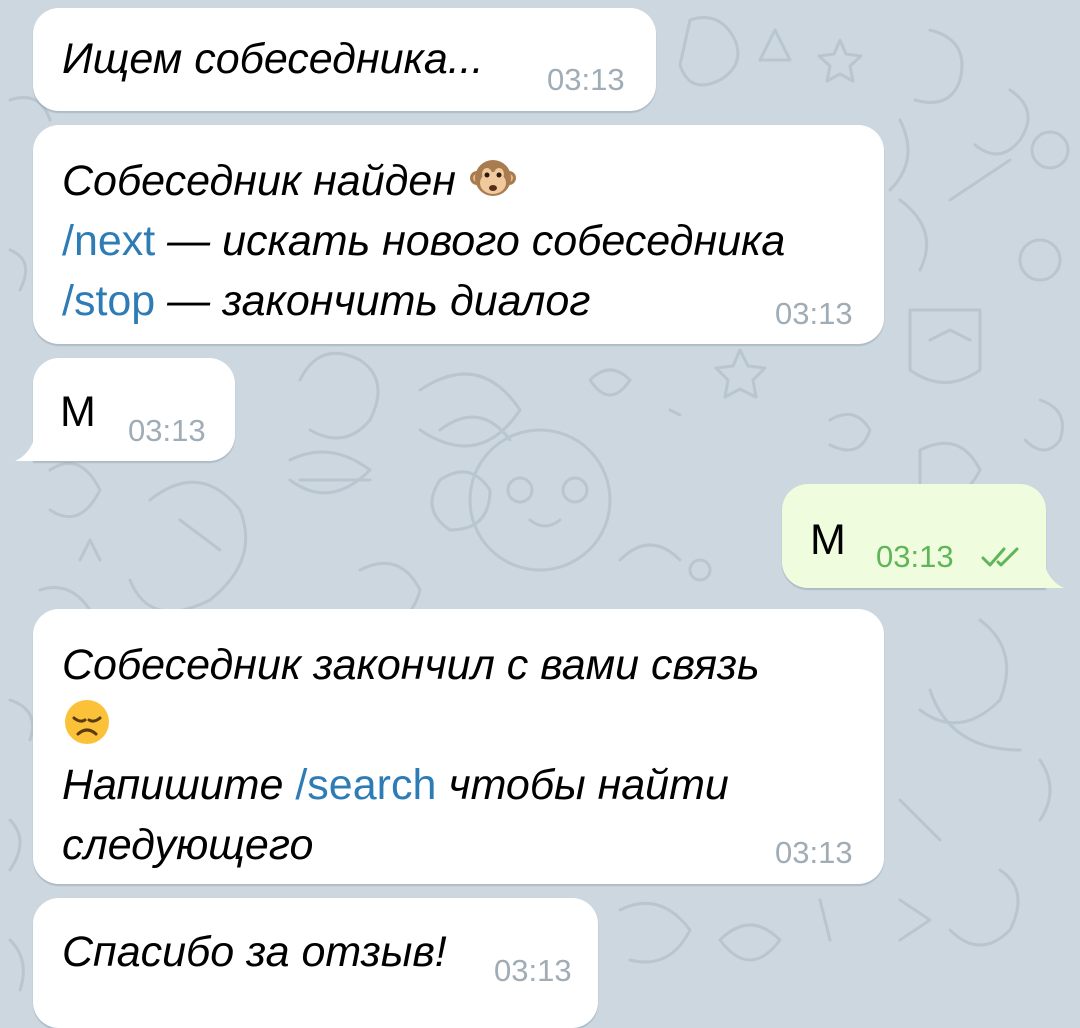  What do you see at coordinates (923, 536) in the screenshot?
I see `outgoing-message-m: М 03:13` at bounding box center [923, 536].